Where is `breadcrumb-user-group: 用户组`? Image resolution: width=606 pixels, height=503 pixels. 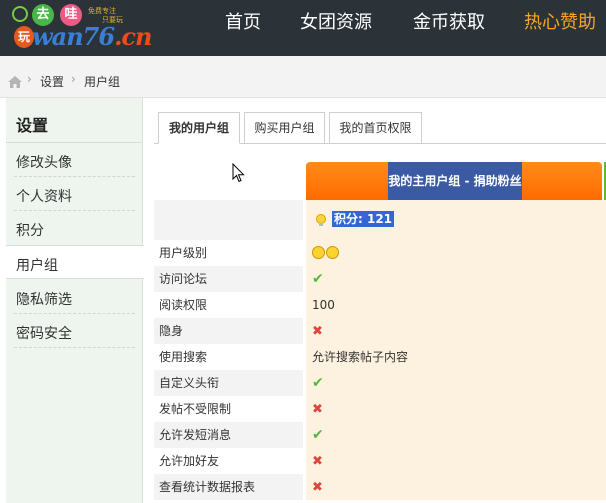
breadcrumb-user-group: 用户组 is located at coordinates (102, 82).